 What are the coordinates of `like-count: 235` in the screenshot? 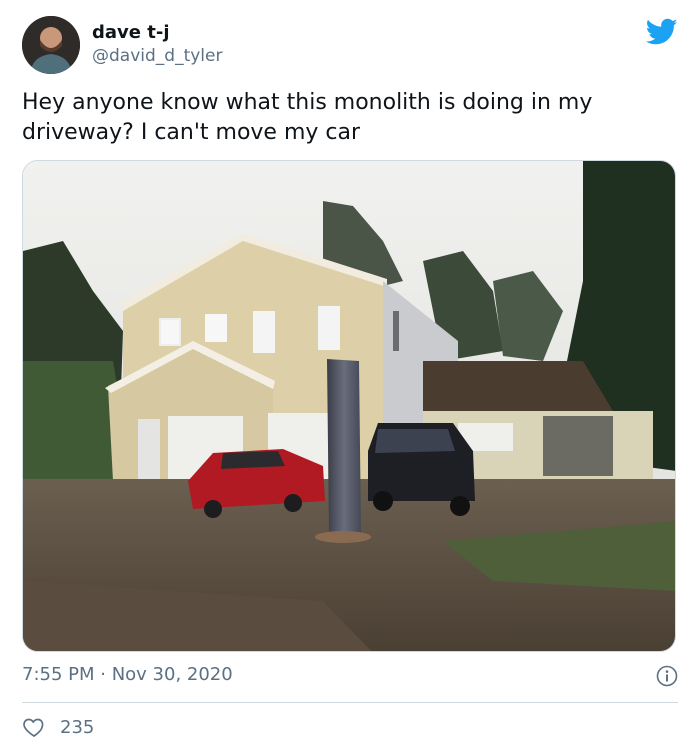 It's located at (77, 727).